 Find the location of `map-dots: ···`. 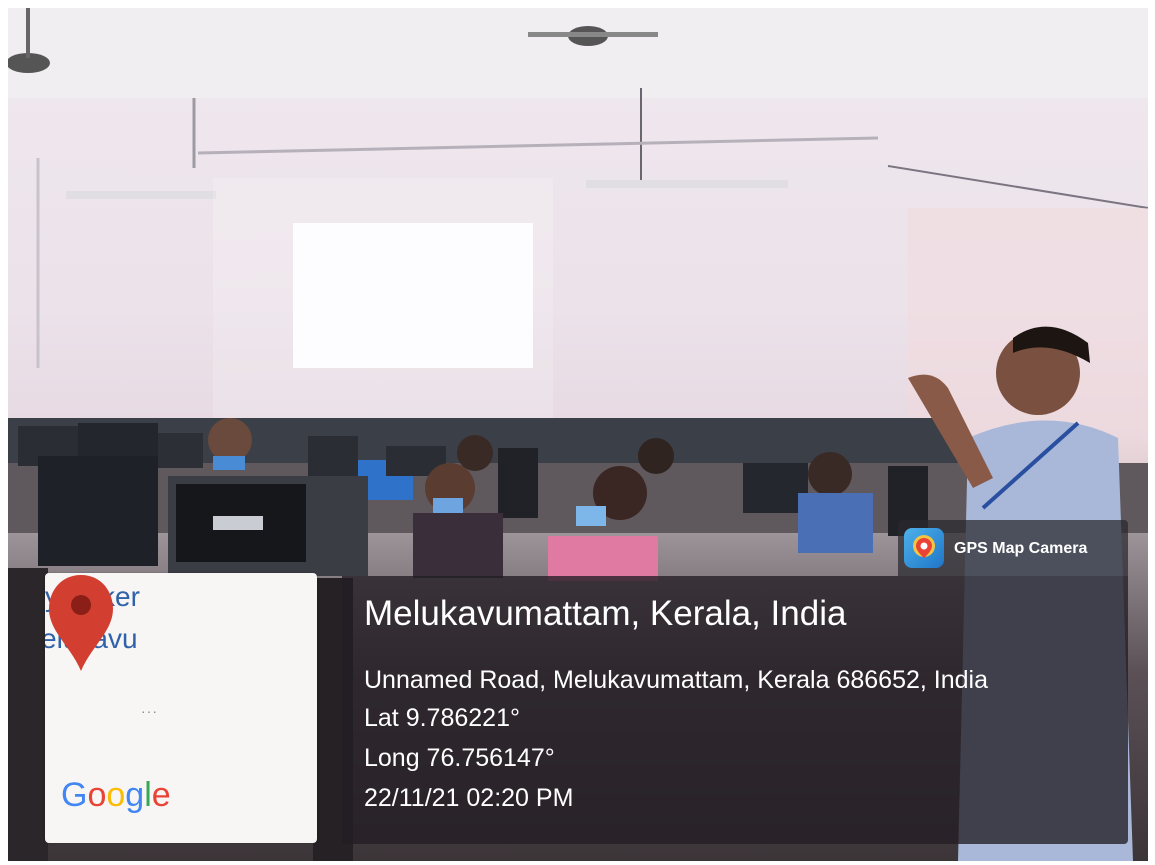

map-dots: ··· is located at coordinates (149, 711).